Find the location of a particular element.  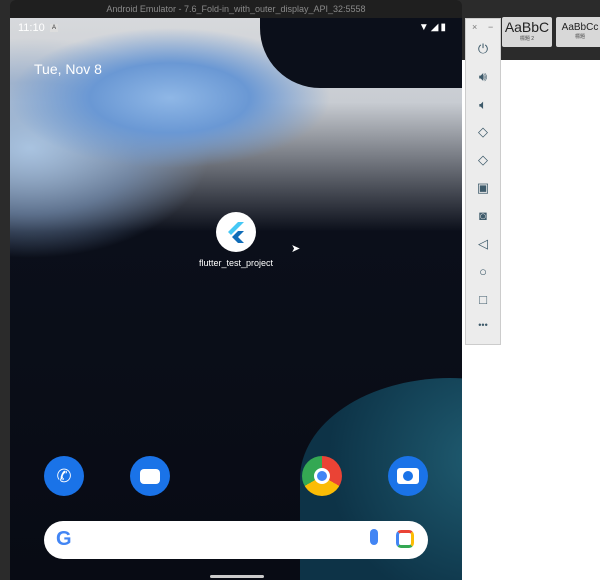

style-title: AaBbCc 標題 is located at coordinates (578, 32).